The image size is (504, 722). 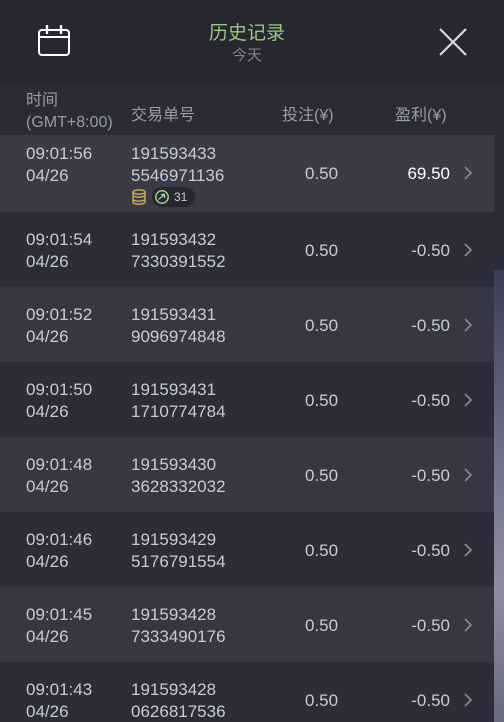 What do you see at coordinates (139, 197) in the screenshot?
I see `coins-icon` at bounding box center [139, 197].